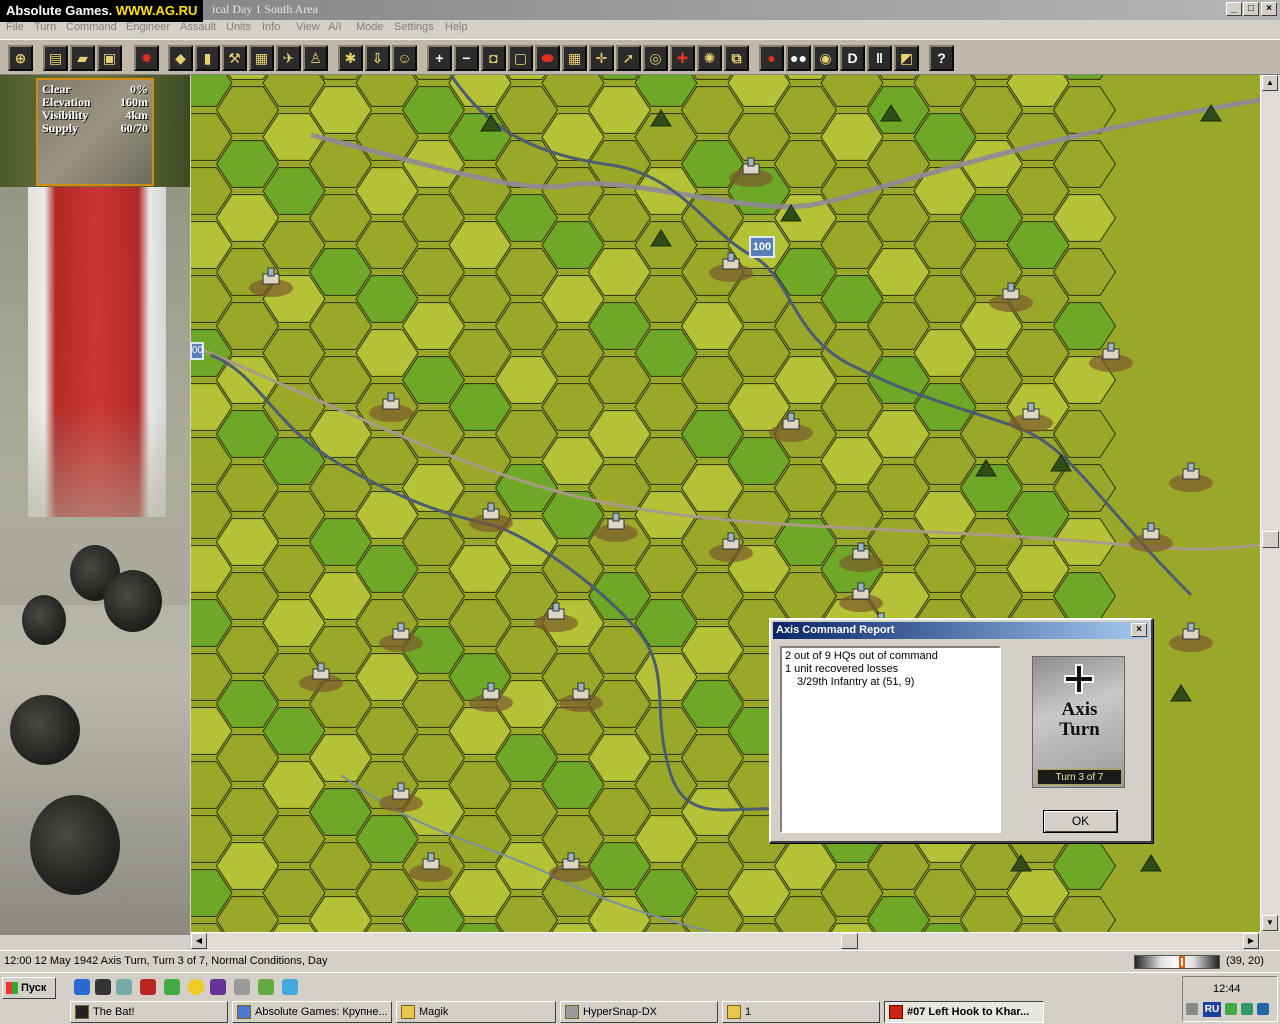 The image size is (1280, 1024). Describe the element at coordinates (1245, 961) in the screenshot. I see `hex-coordinates: (39, 20)` at that location.